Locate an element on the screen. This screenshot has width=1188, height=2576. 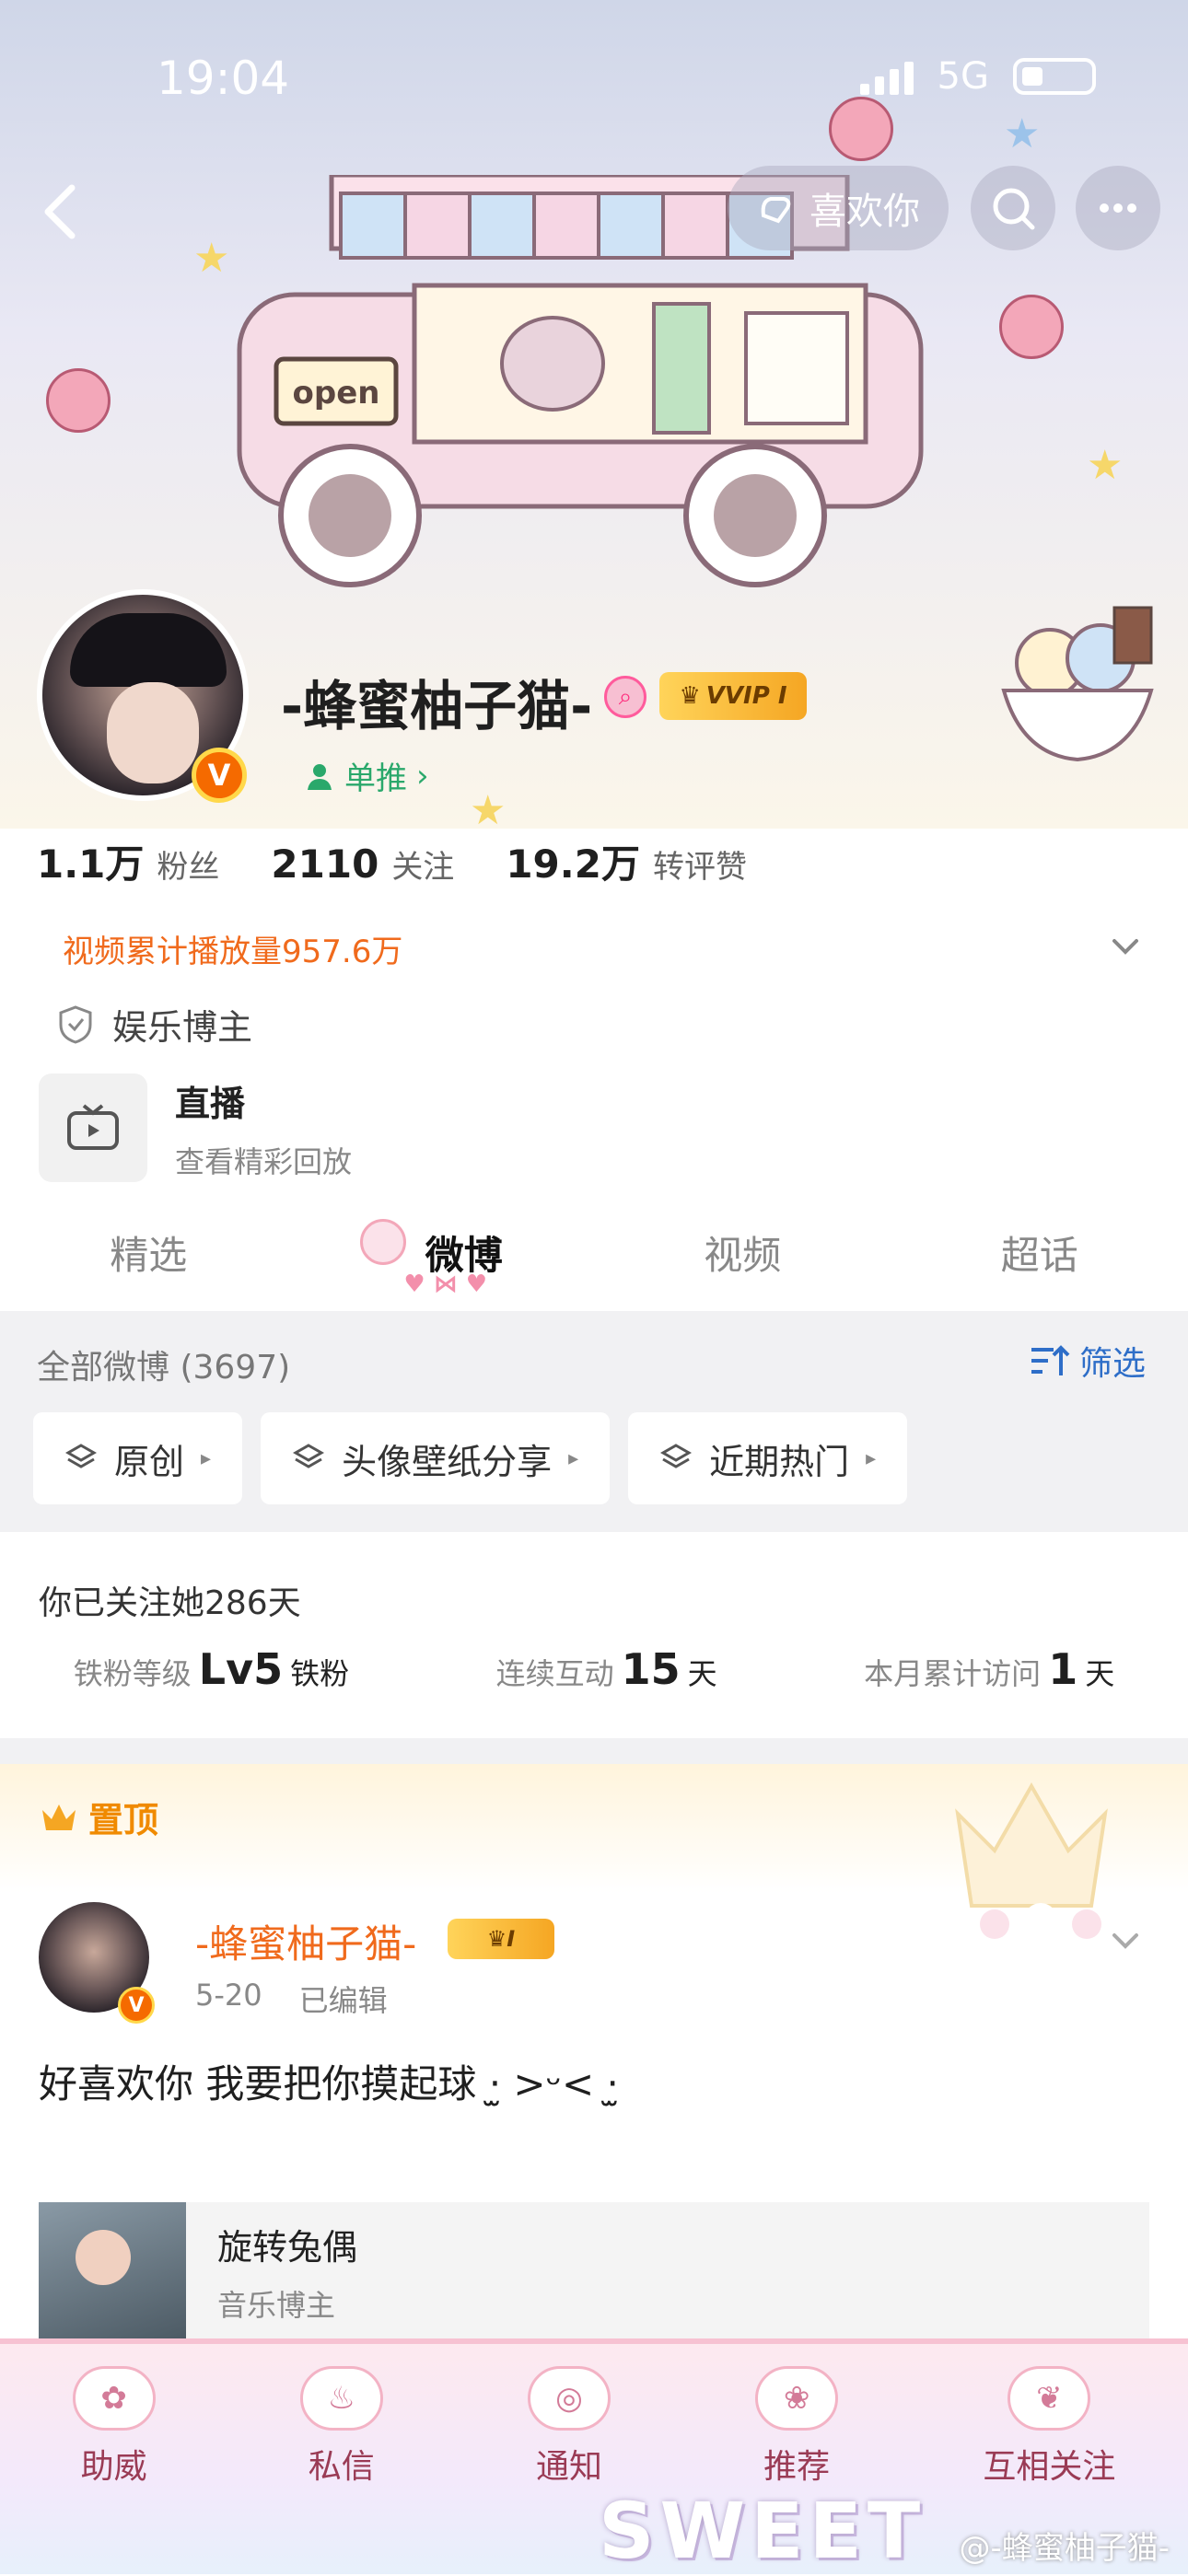
like-you-button: 喜欢你 is located at coordinates (838, 208).